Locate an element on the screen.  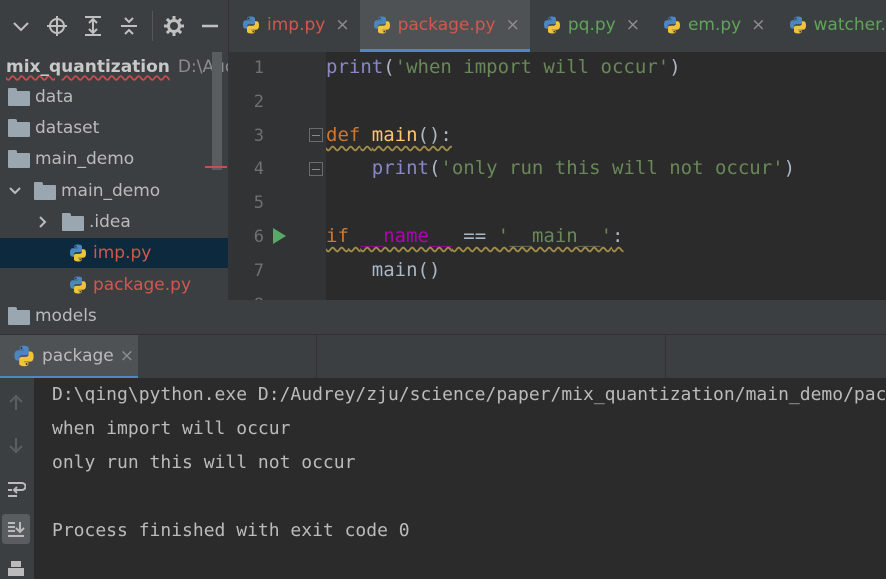
code-line-7: main() is located at coordinates (383, 270).